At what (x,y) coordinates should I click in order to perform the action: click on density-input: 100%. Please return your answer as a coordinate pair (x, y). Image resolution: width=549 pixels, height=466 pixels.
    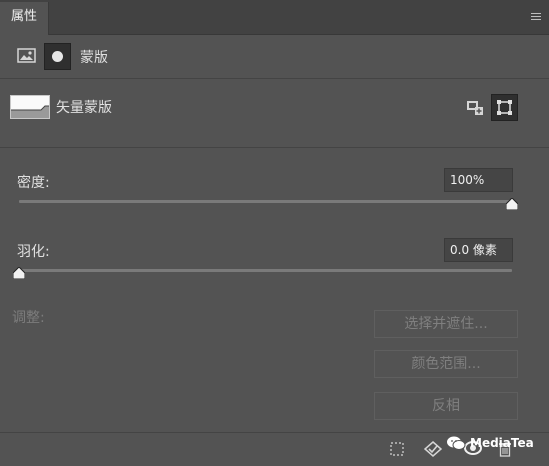
    Looking at the image, I should click on (478, 180).